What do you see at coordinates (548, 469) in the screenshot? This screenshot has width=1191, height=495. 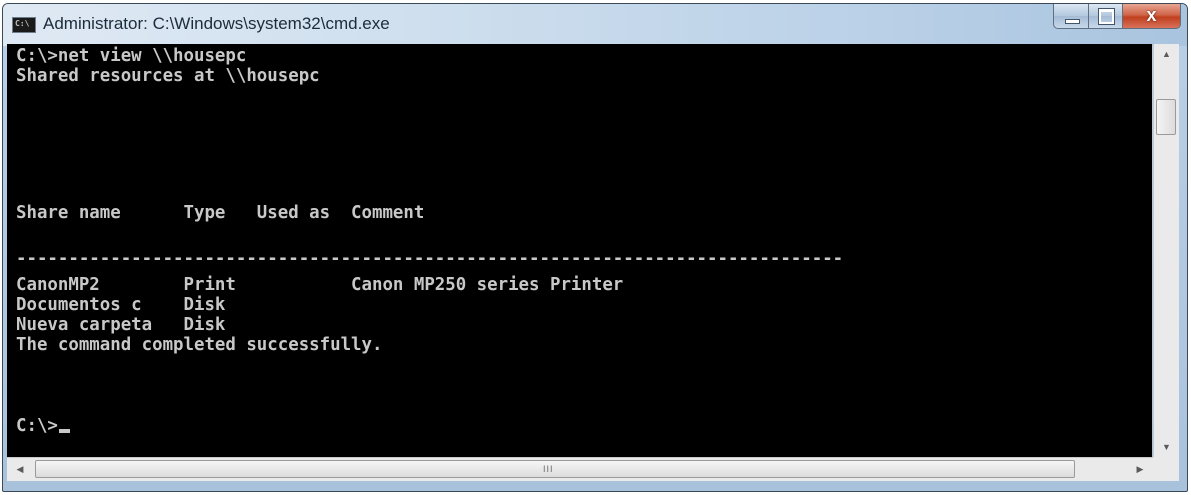 I see `grip-icon: III` at bounding box center [548, 469].